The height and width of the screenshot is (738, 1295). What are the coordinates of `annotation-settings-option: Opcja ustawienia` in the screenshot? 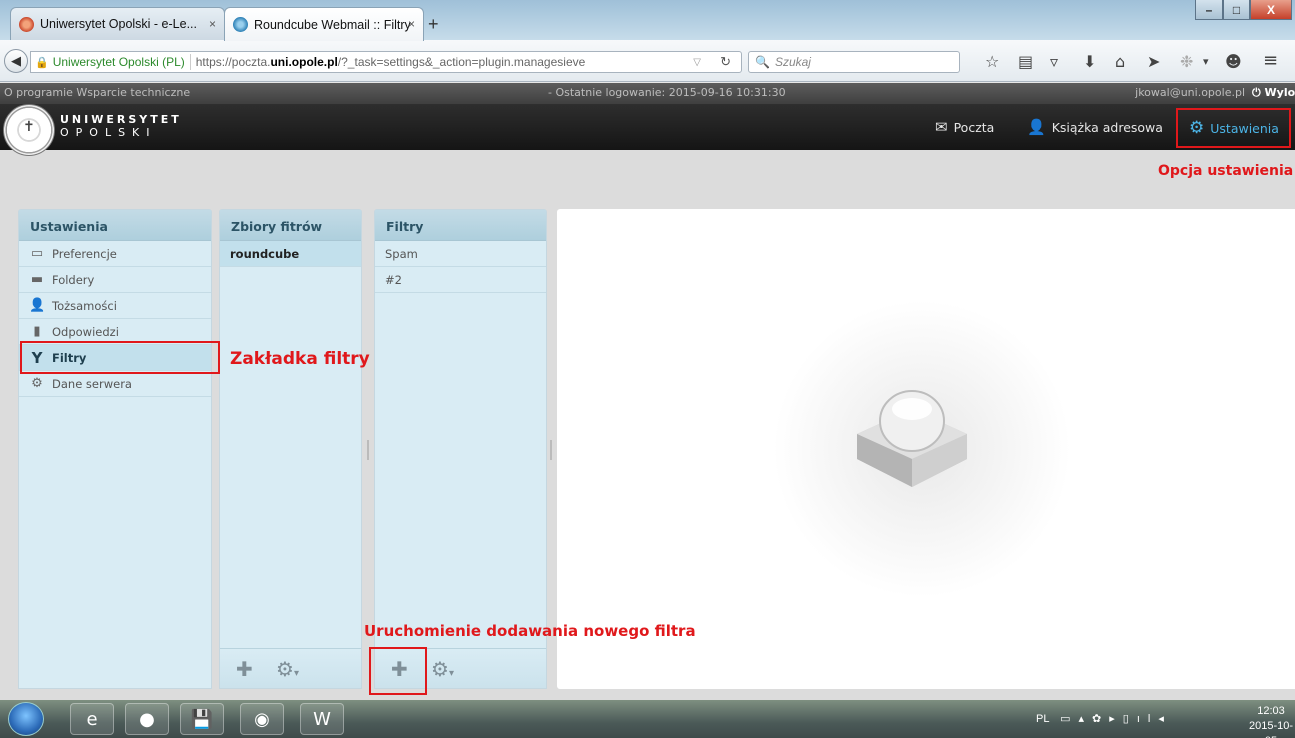 It's located at (1226, 171).